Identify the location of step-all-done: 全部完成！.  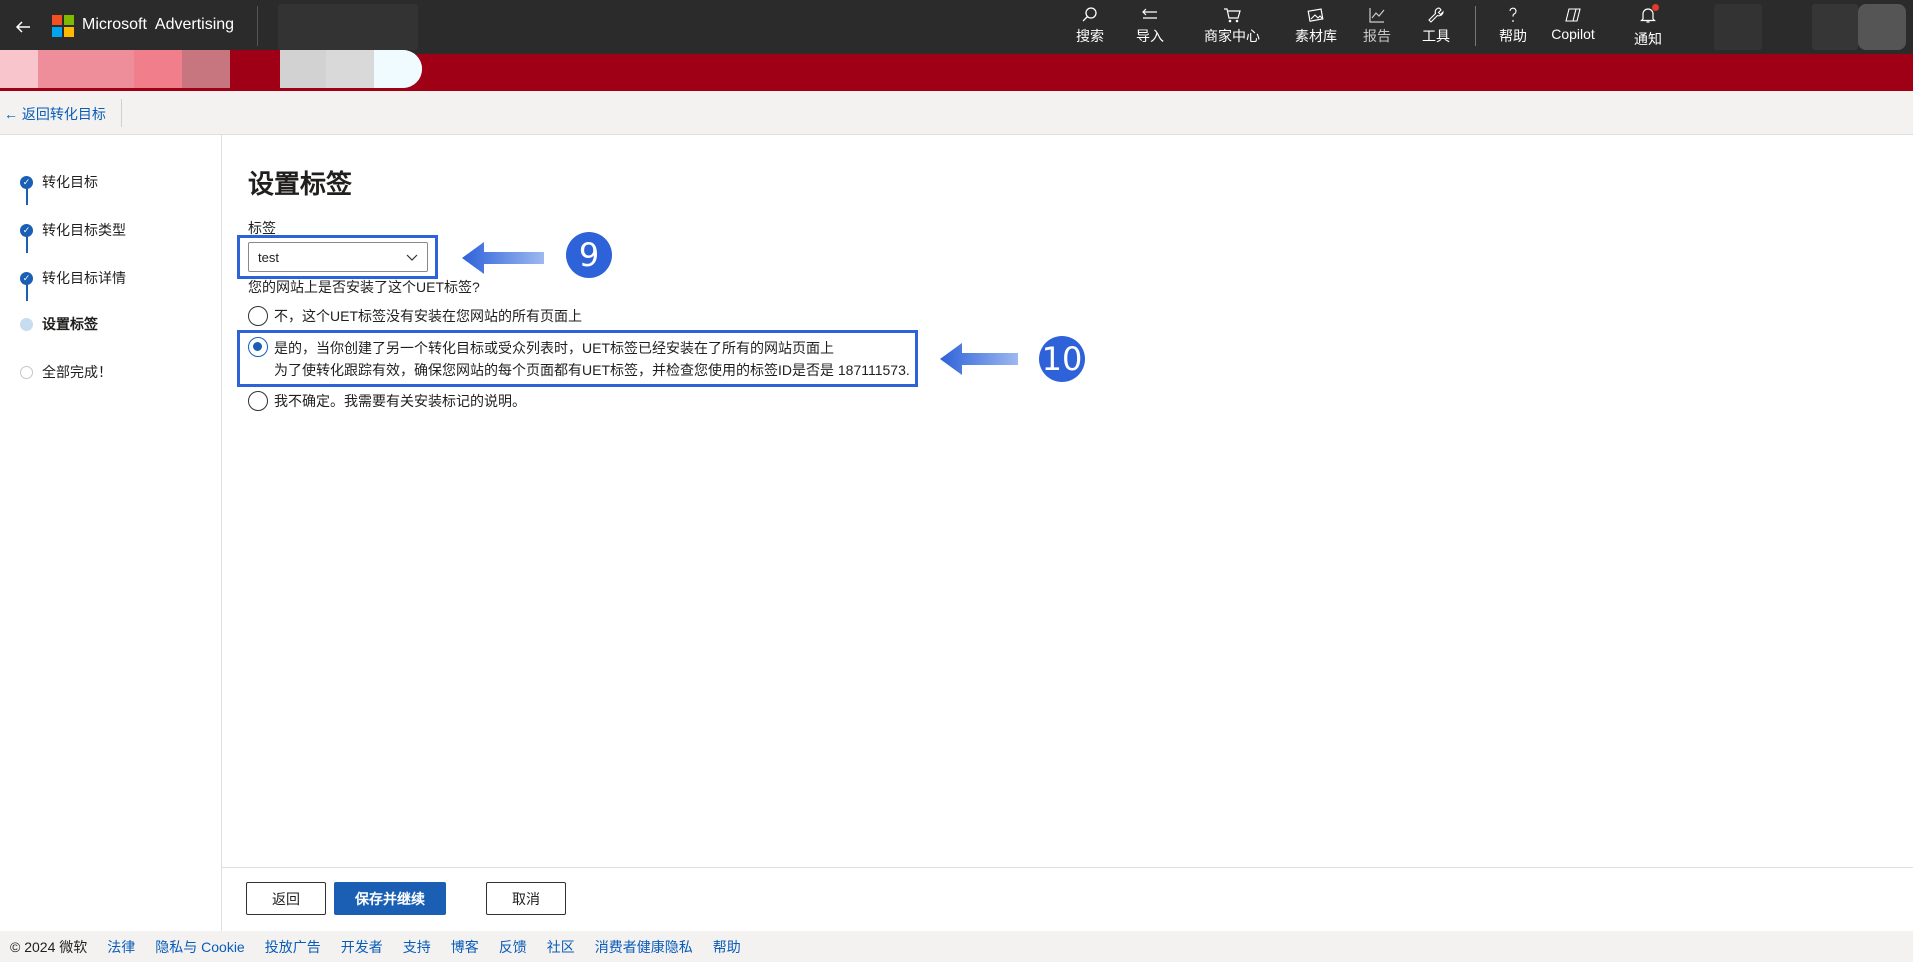
(66, 372).